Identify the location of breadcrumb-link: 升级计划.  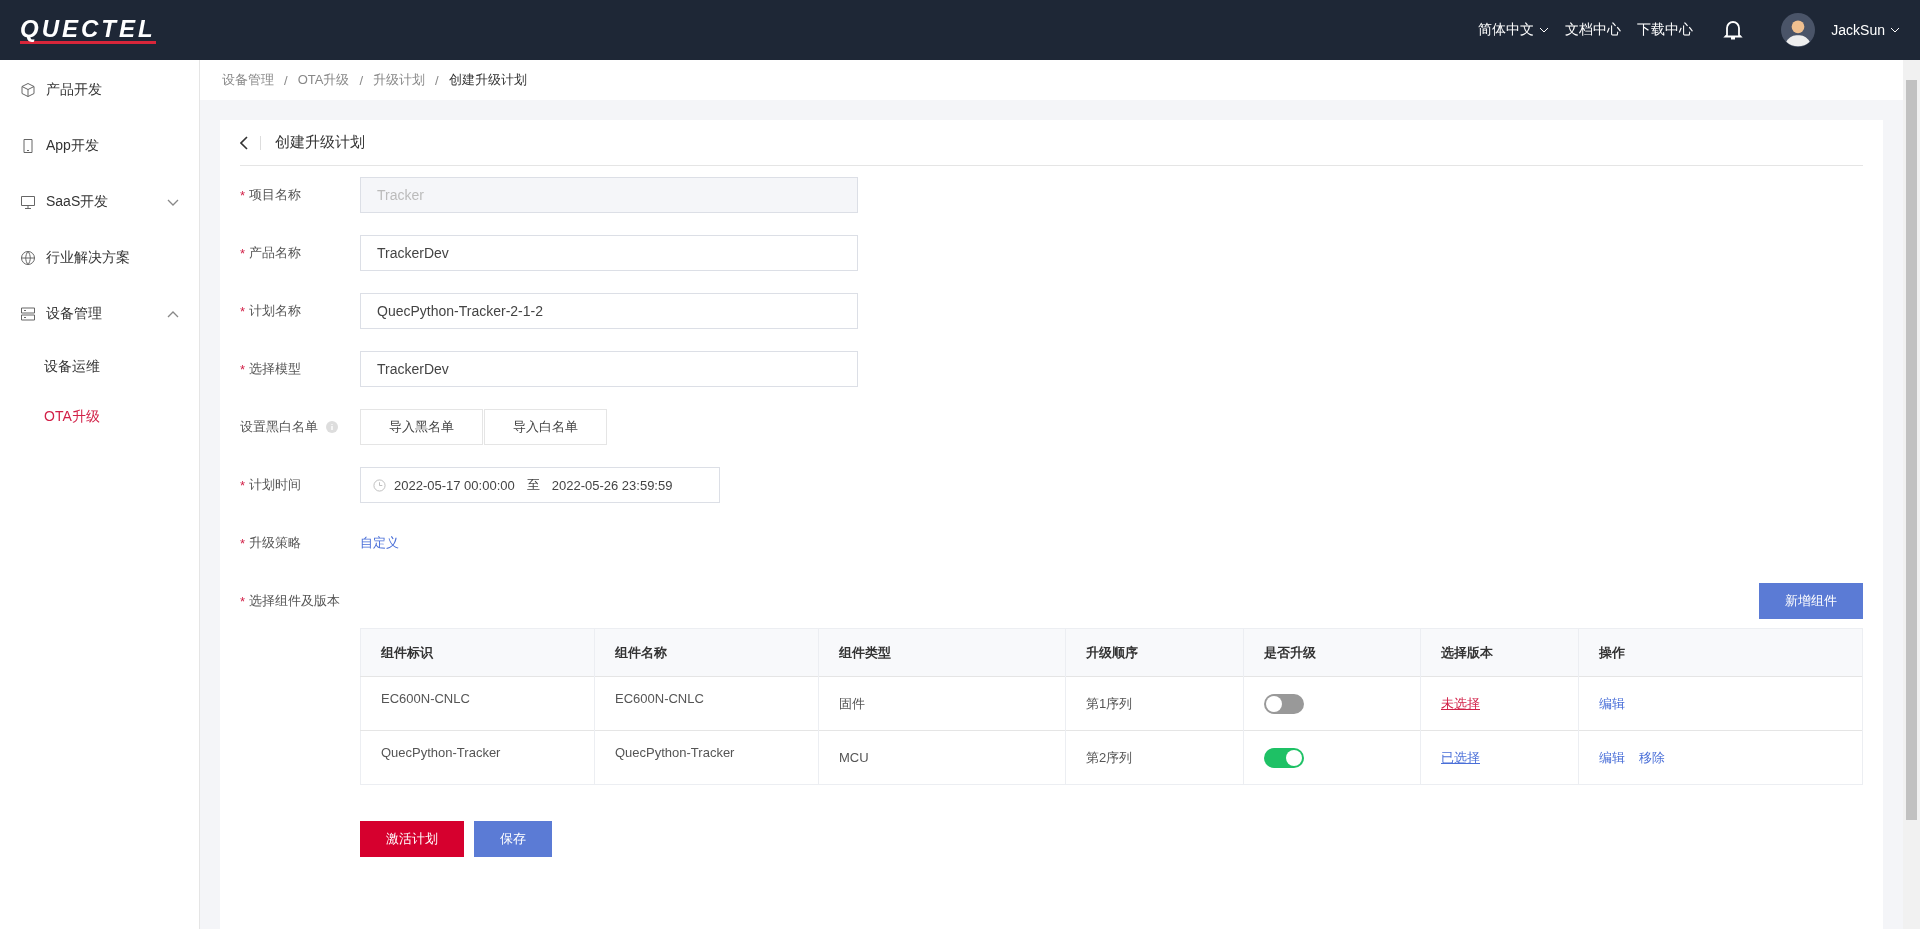
(399, 80).